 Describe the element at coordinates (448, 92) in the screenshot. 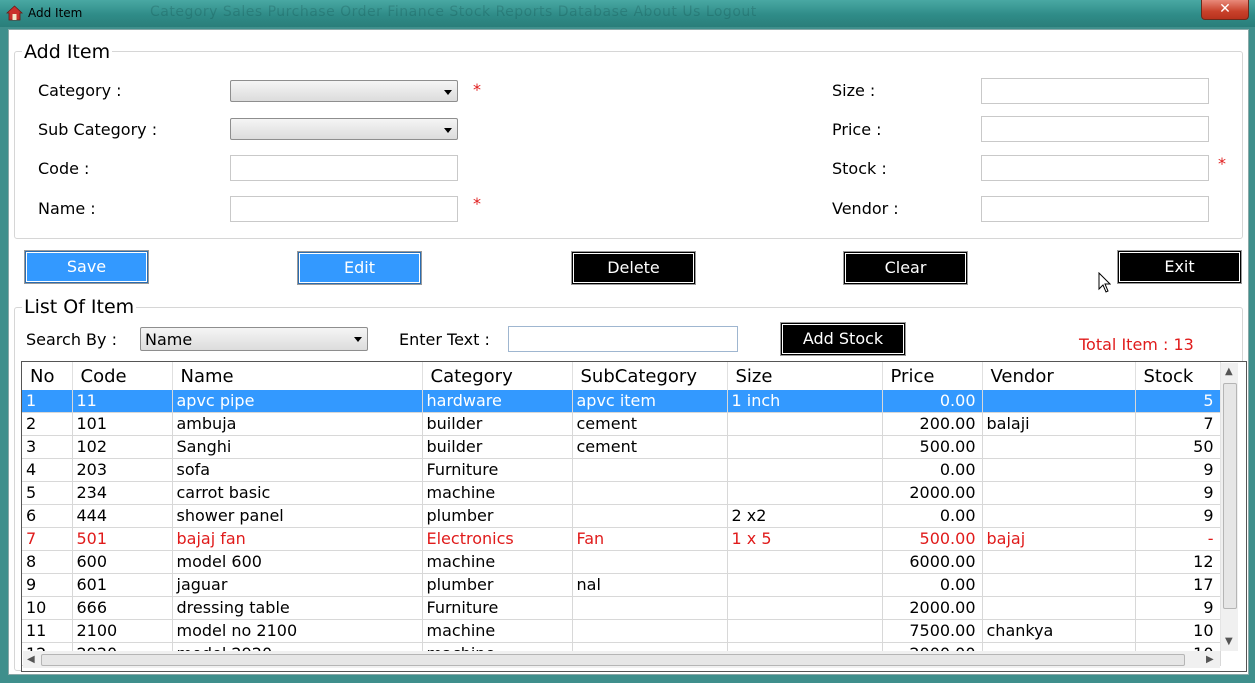

I see `chevron-down-icon` at that location.